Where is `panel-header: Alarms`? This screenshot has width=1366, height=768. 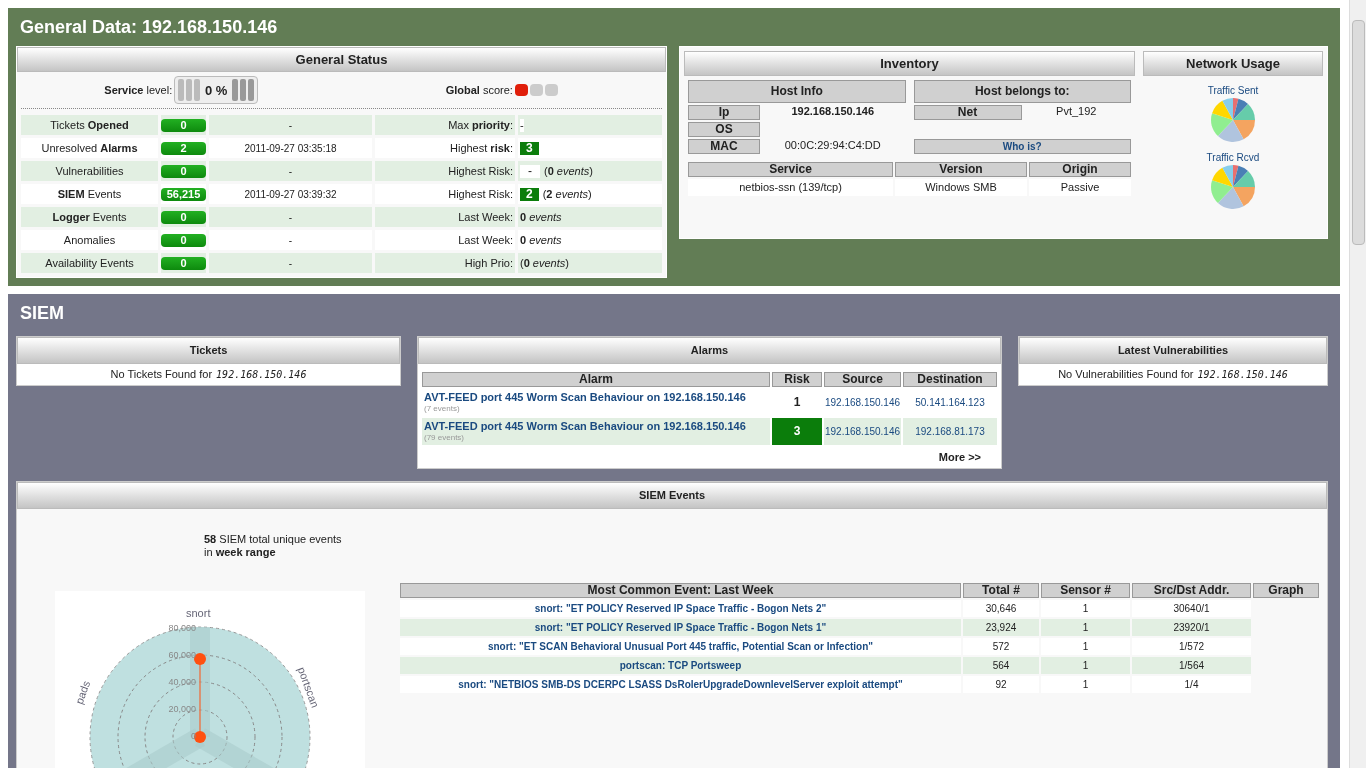
panel-header: Alarms is located at coordinates (709, 350).